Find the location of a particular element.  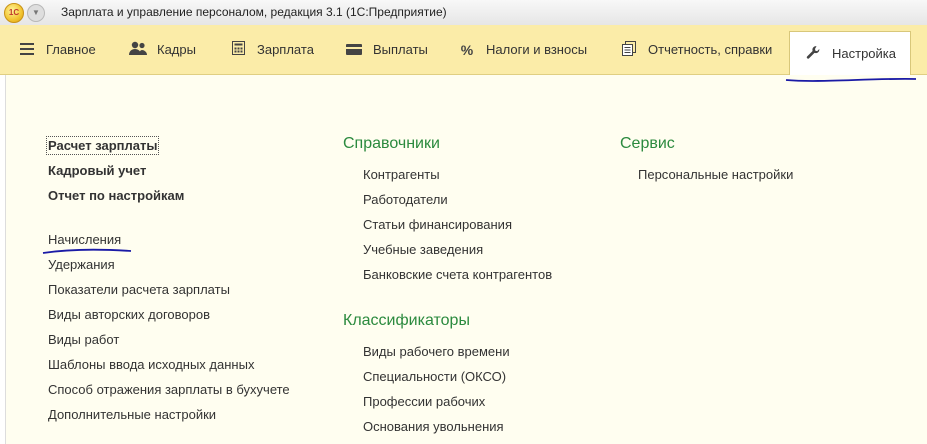

link-employers: Работодатели is located at coordinates (405, 199).